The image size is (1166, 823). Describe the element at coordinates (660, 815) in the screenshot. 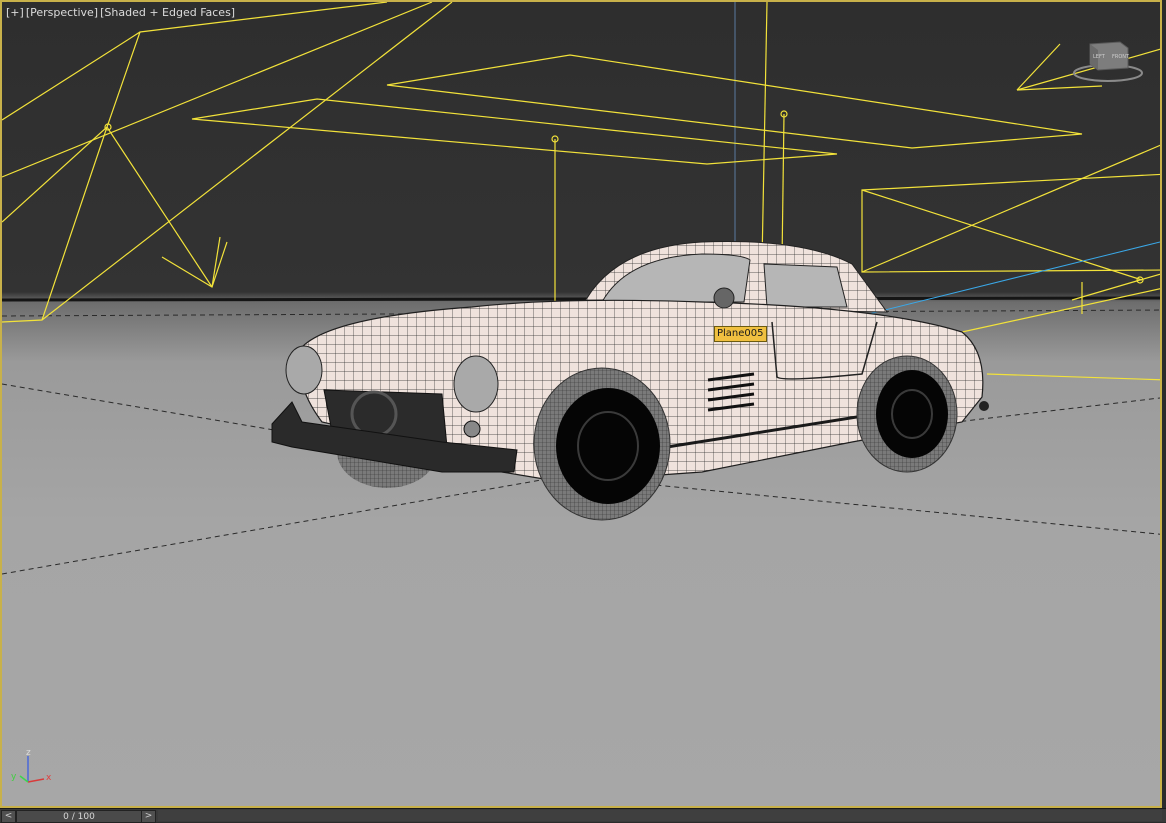

I see `timeline-track` at that location.